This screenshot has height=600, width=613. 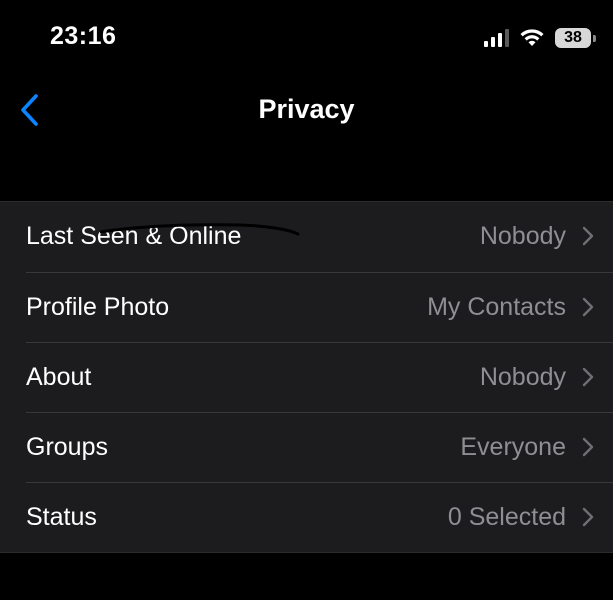 I want to click on row-label: Groups, so click(x=67, y=446).